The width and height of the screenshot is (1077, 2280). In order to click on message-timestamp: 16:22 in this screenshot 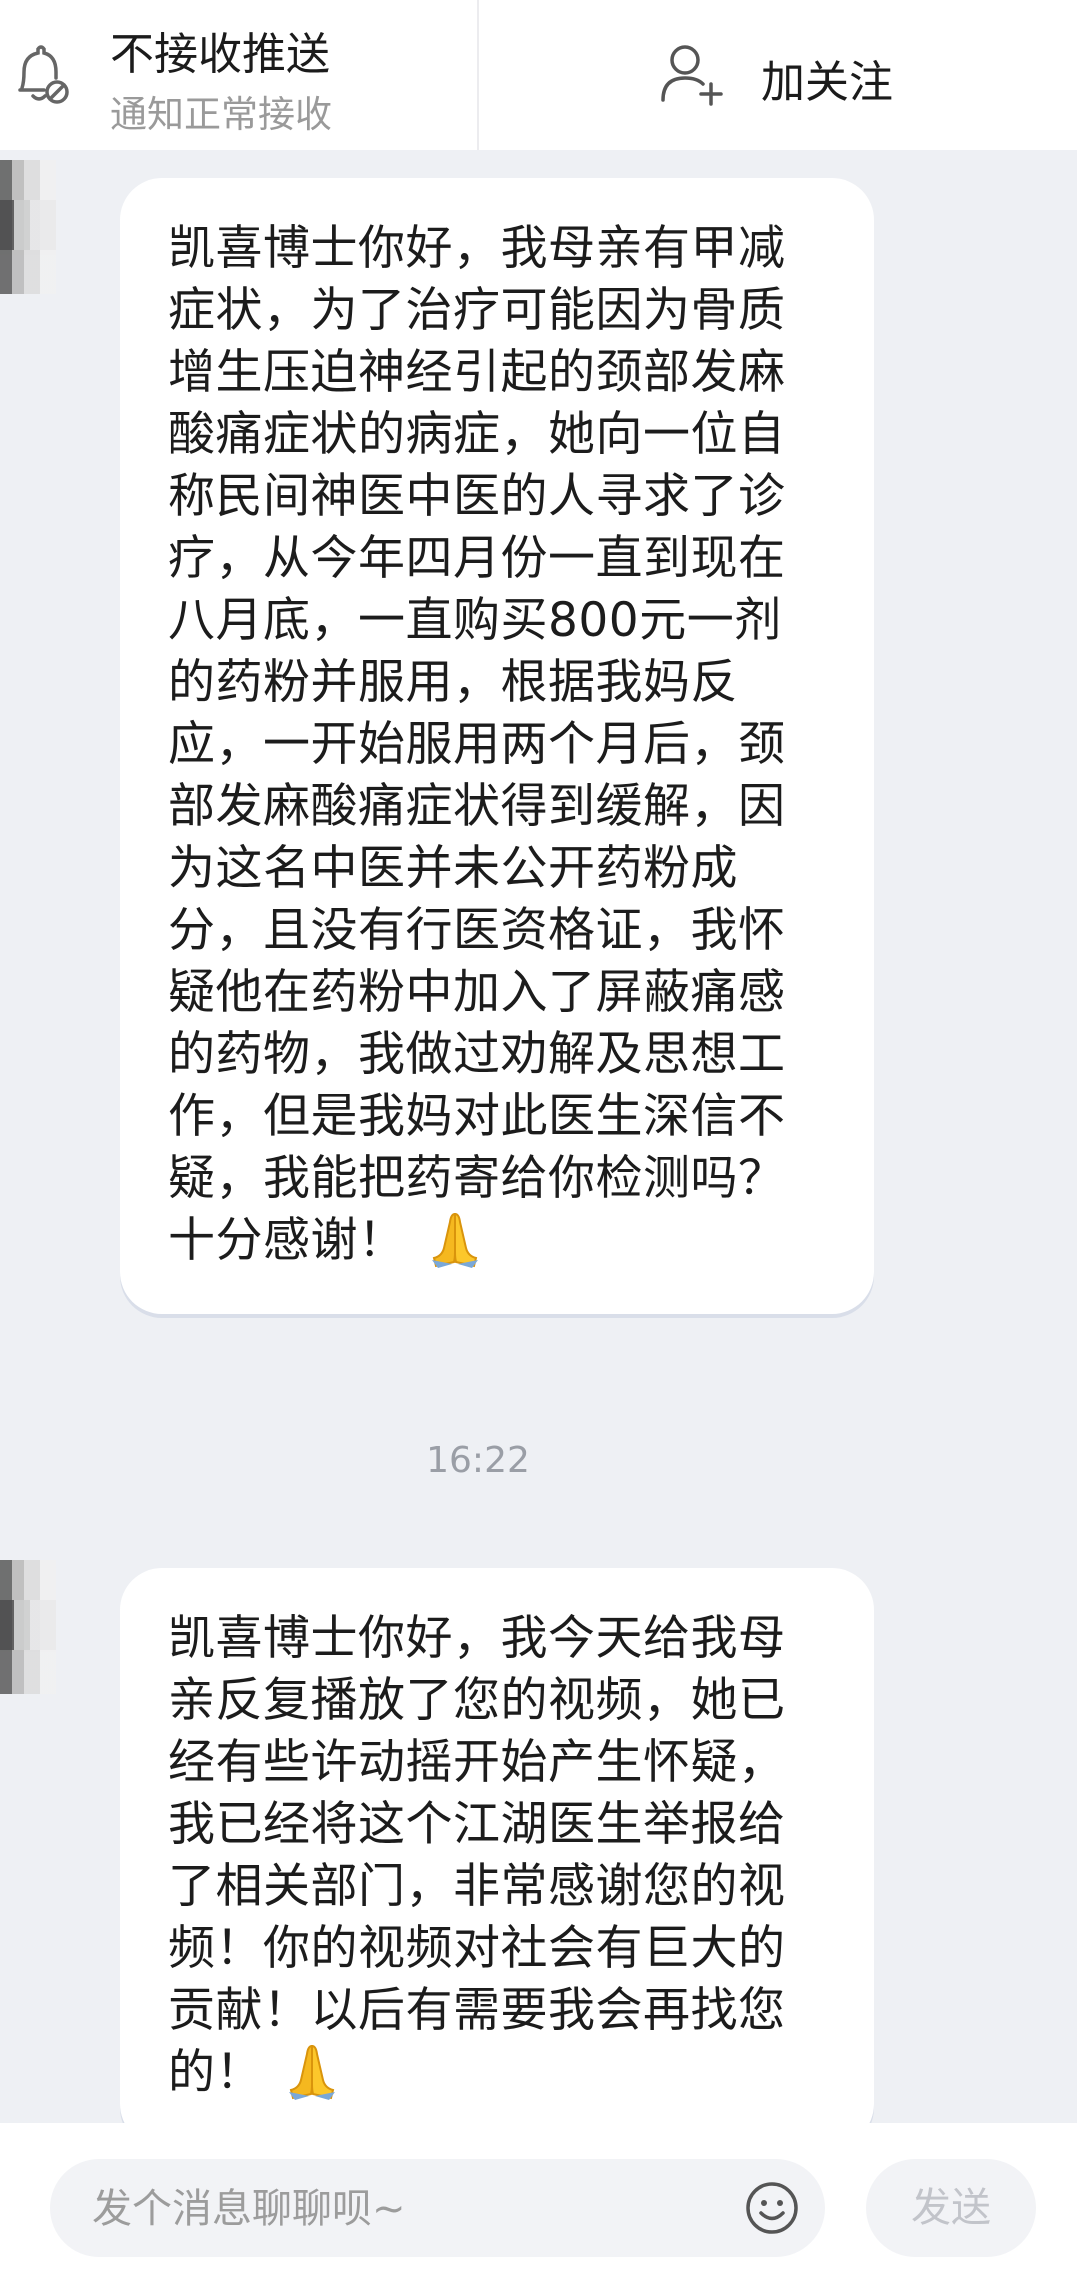, I will do `click(478, 1460)`.